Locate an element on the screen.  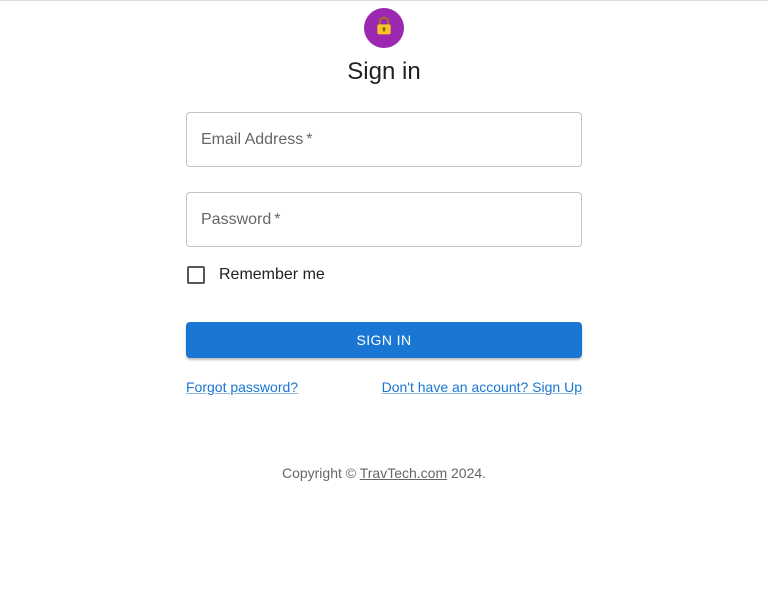
sign-in-button: SIGN IN is located at coordinates (384, 340).